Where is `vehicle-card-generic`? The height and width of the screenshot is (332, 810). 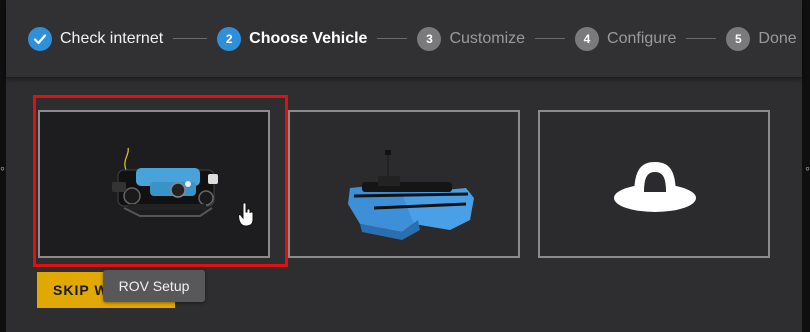
vehicle-card-generic is located at coordinates (654, 184).